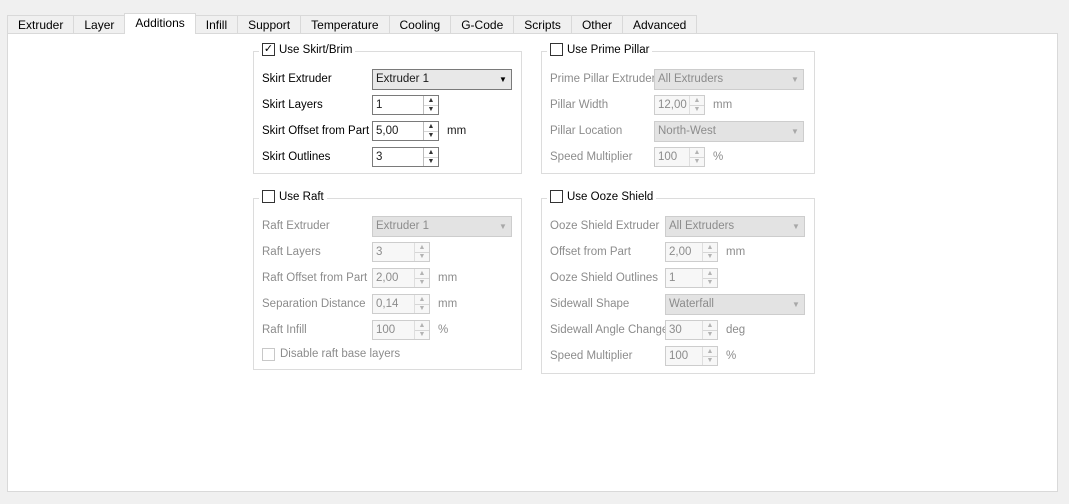  I want to click on raft-toggle: Use Raft, so click(293, 196).